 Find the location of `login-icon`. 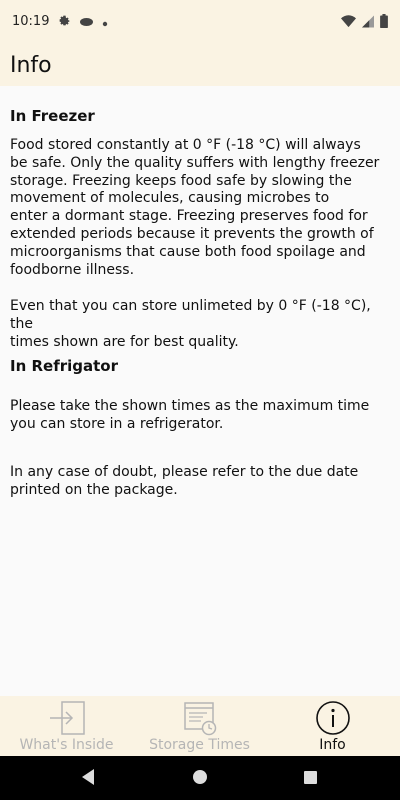

login-icon is located at coordinates (67, 720).